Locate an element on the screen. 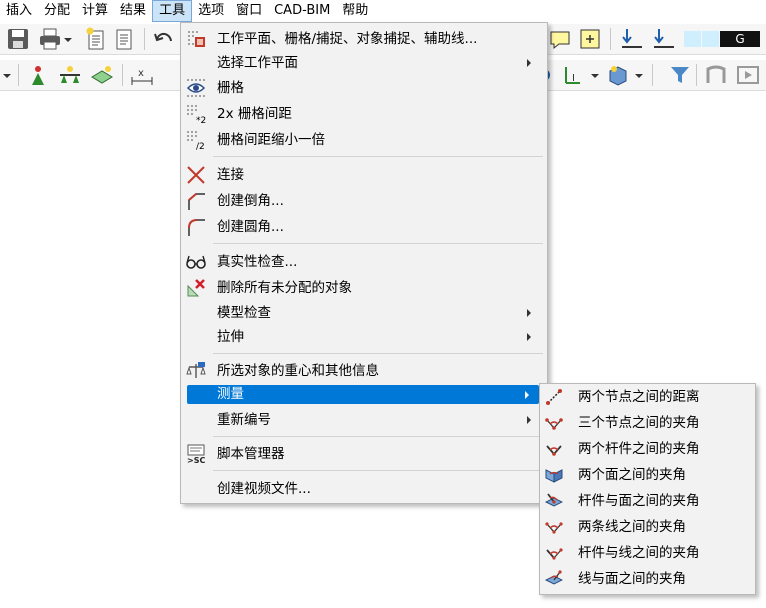  cube-icon is located at coordinates (618, 75).